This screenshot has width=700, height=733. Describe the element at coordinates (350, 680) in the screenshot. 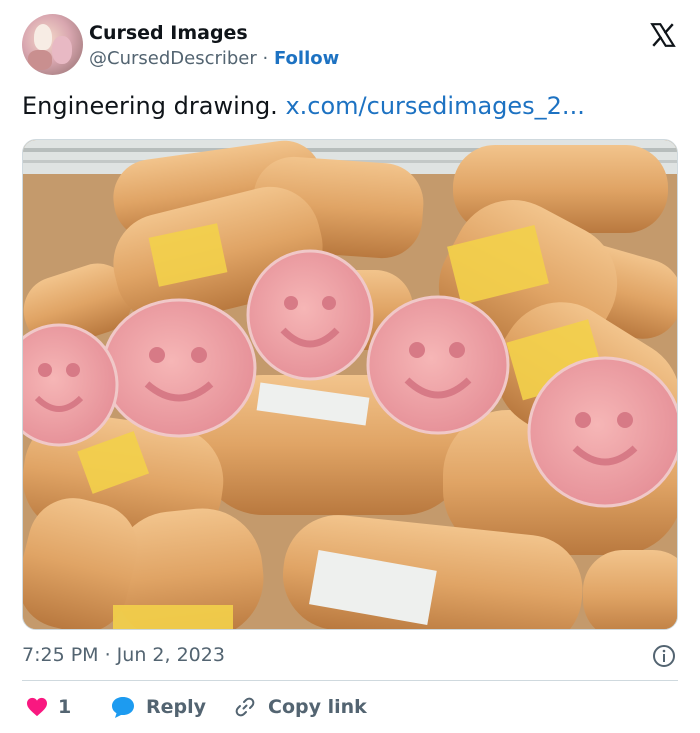

I see `divider` at that location.